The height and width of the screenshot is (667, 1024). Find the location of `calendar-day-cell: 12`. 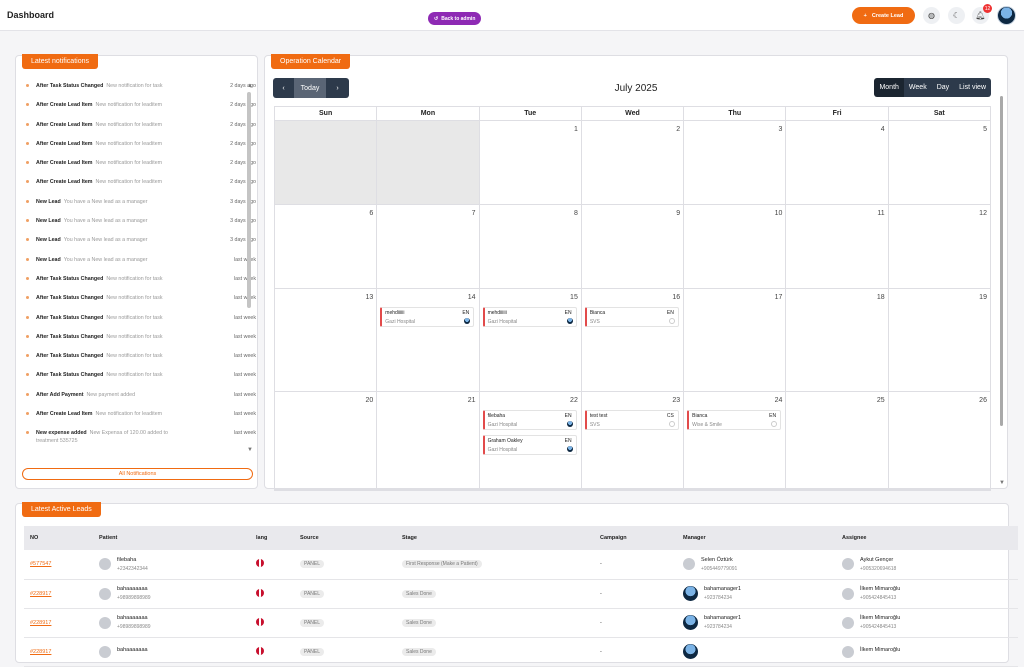

calendar-day-cell: 12 is located at coordinates (938, 246).